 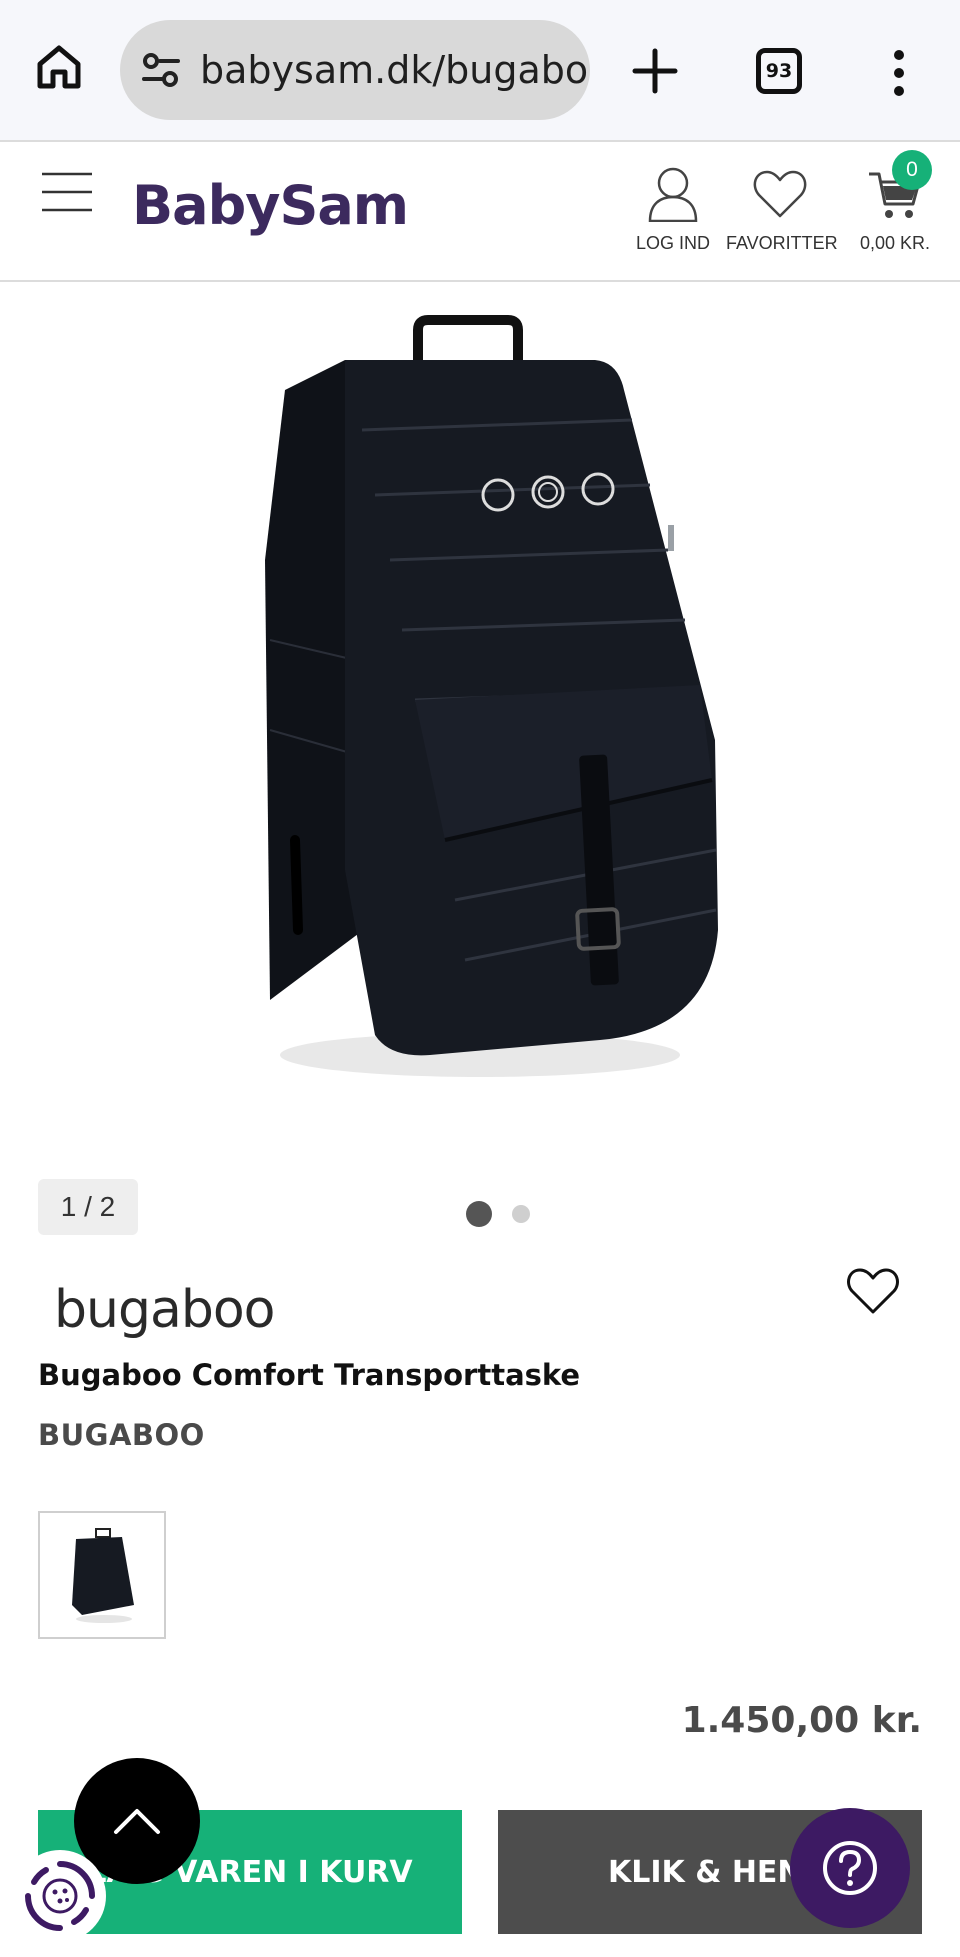 I want to click on hamburger-icon, so click(x=67, y=192).